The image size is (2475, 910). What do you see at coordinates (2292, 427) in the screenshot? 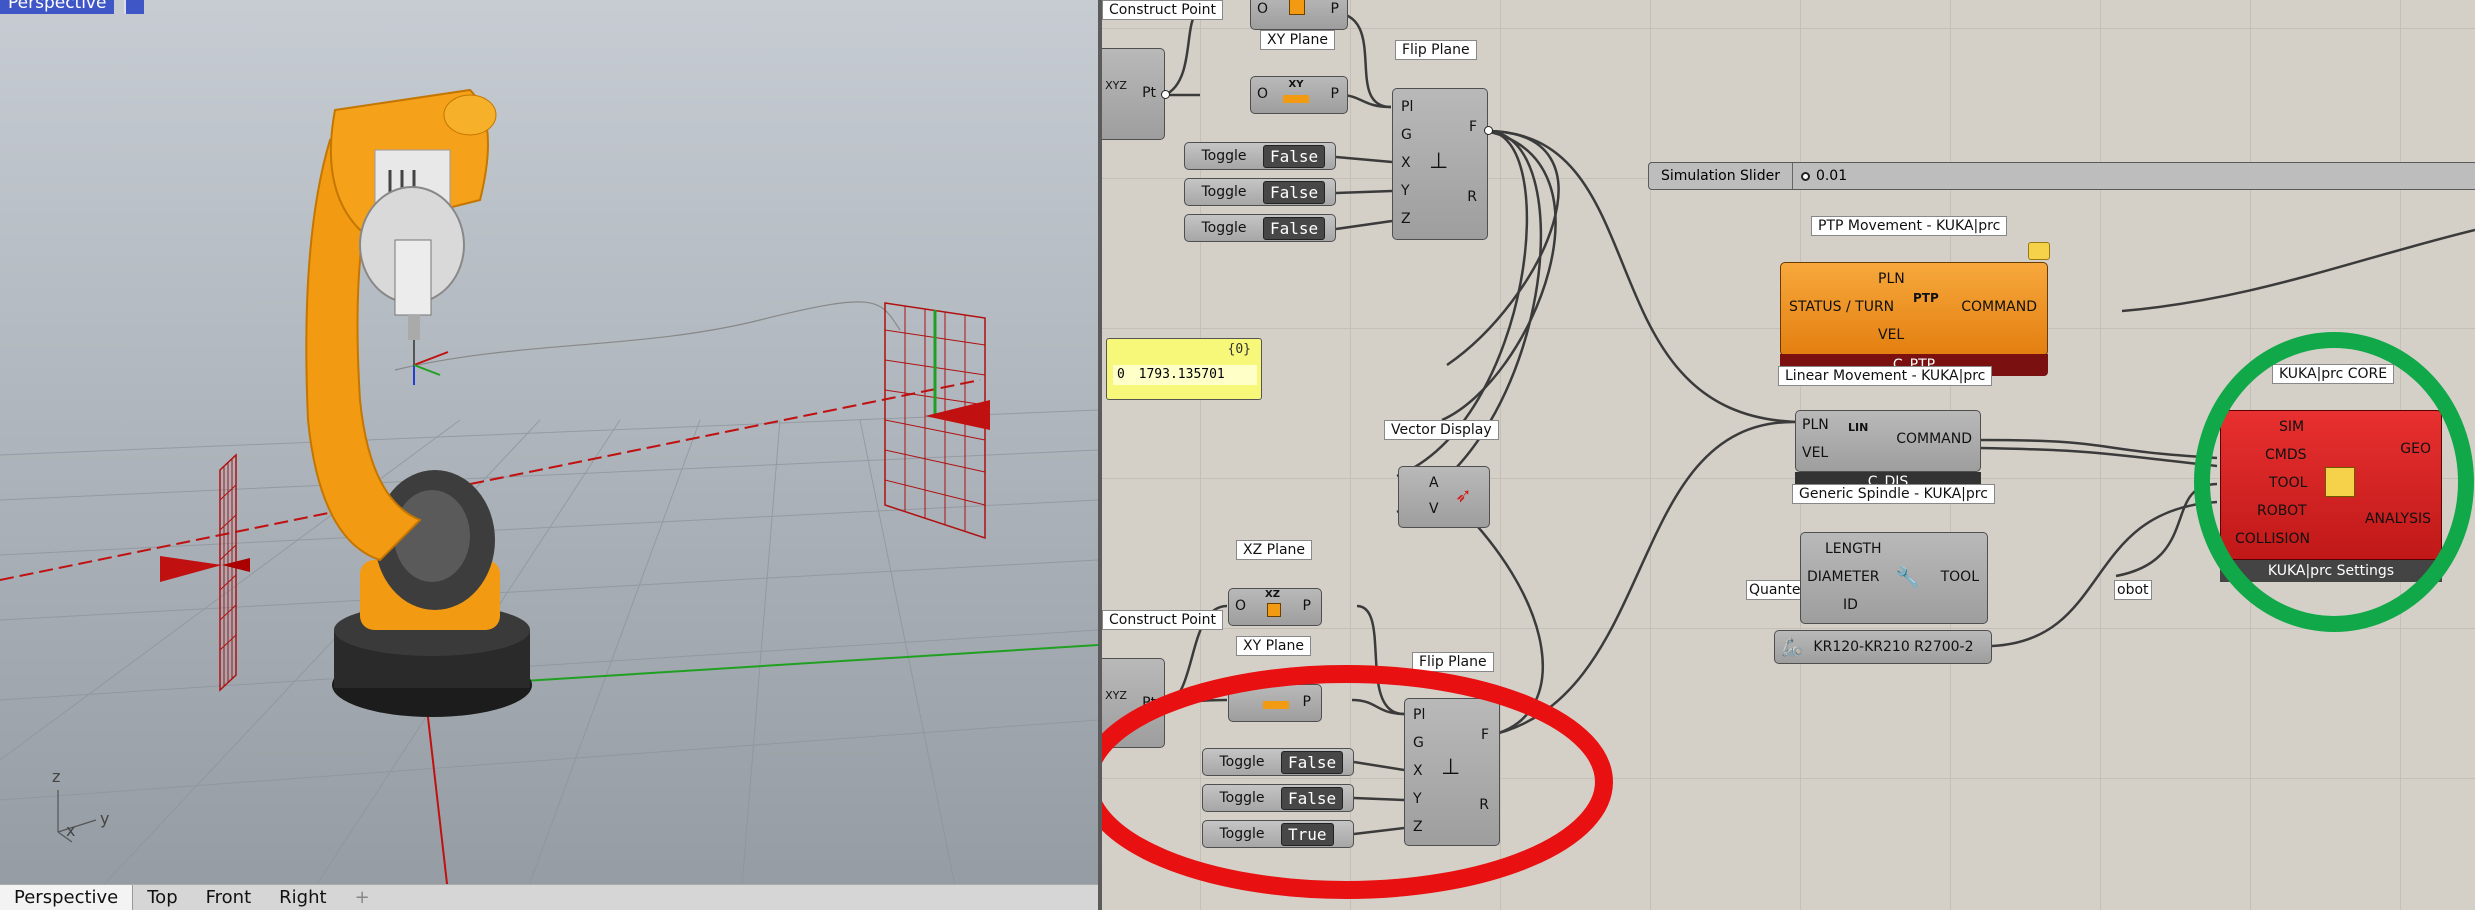
I see `core-input-sim: SIM` at bounding box center [2292, 427].